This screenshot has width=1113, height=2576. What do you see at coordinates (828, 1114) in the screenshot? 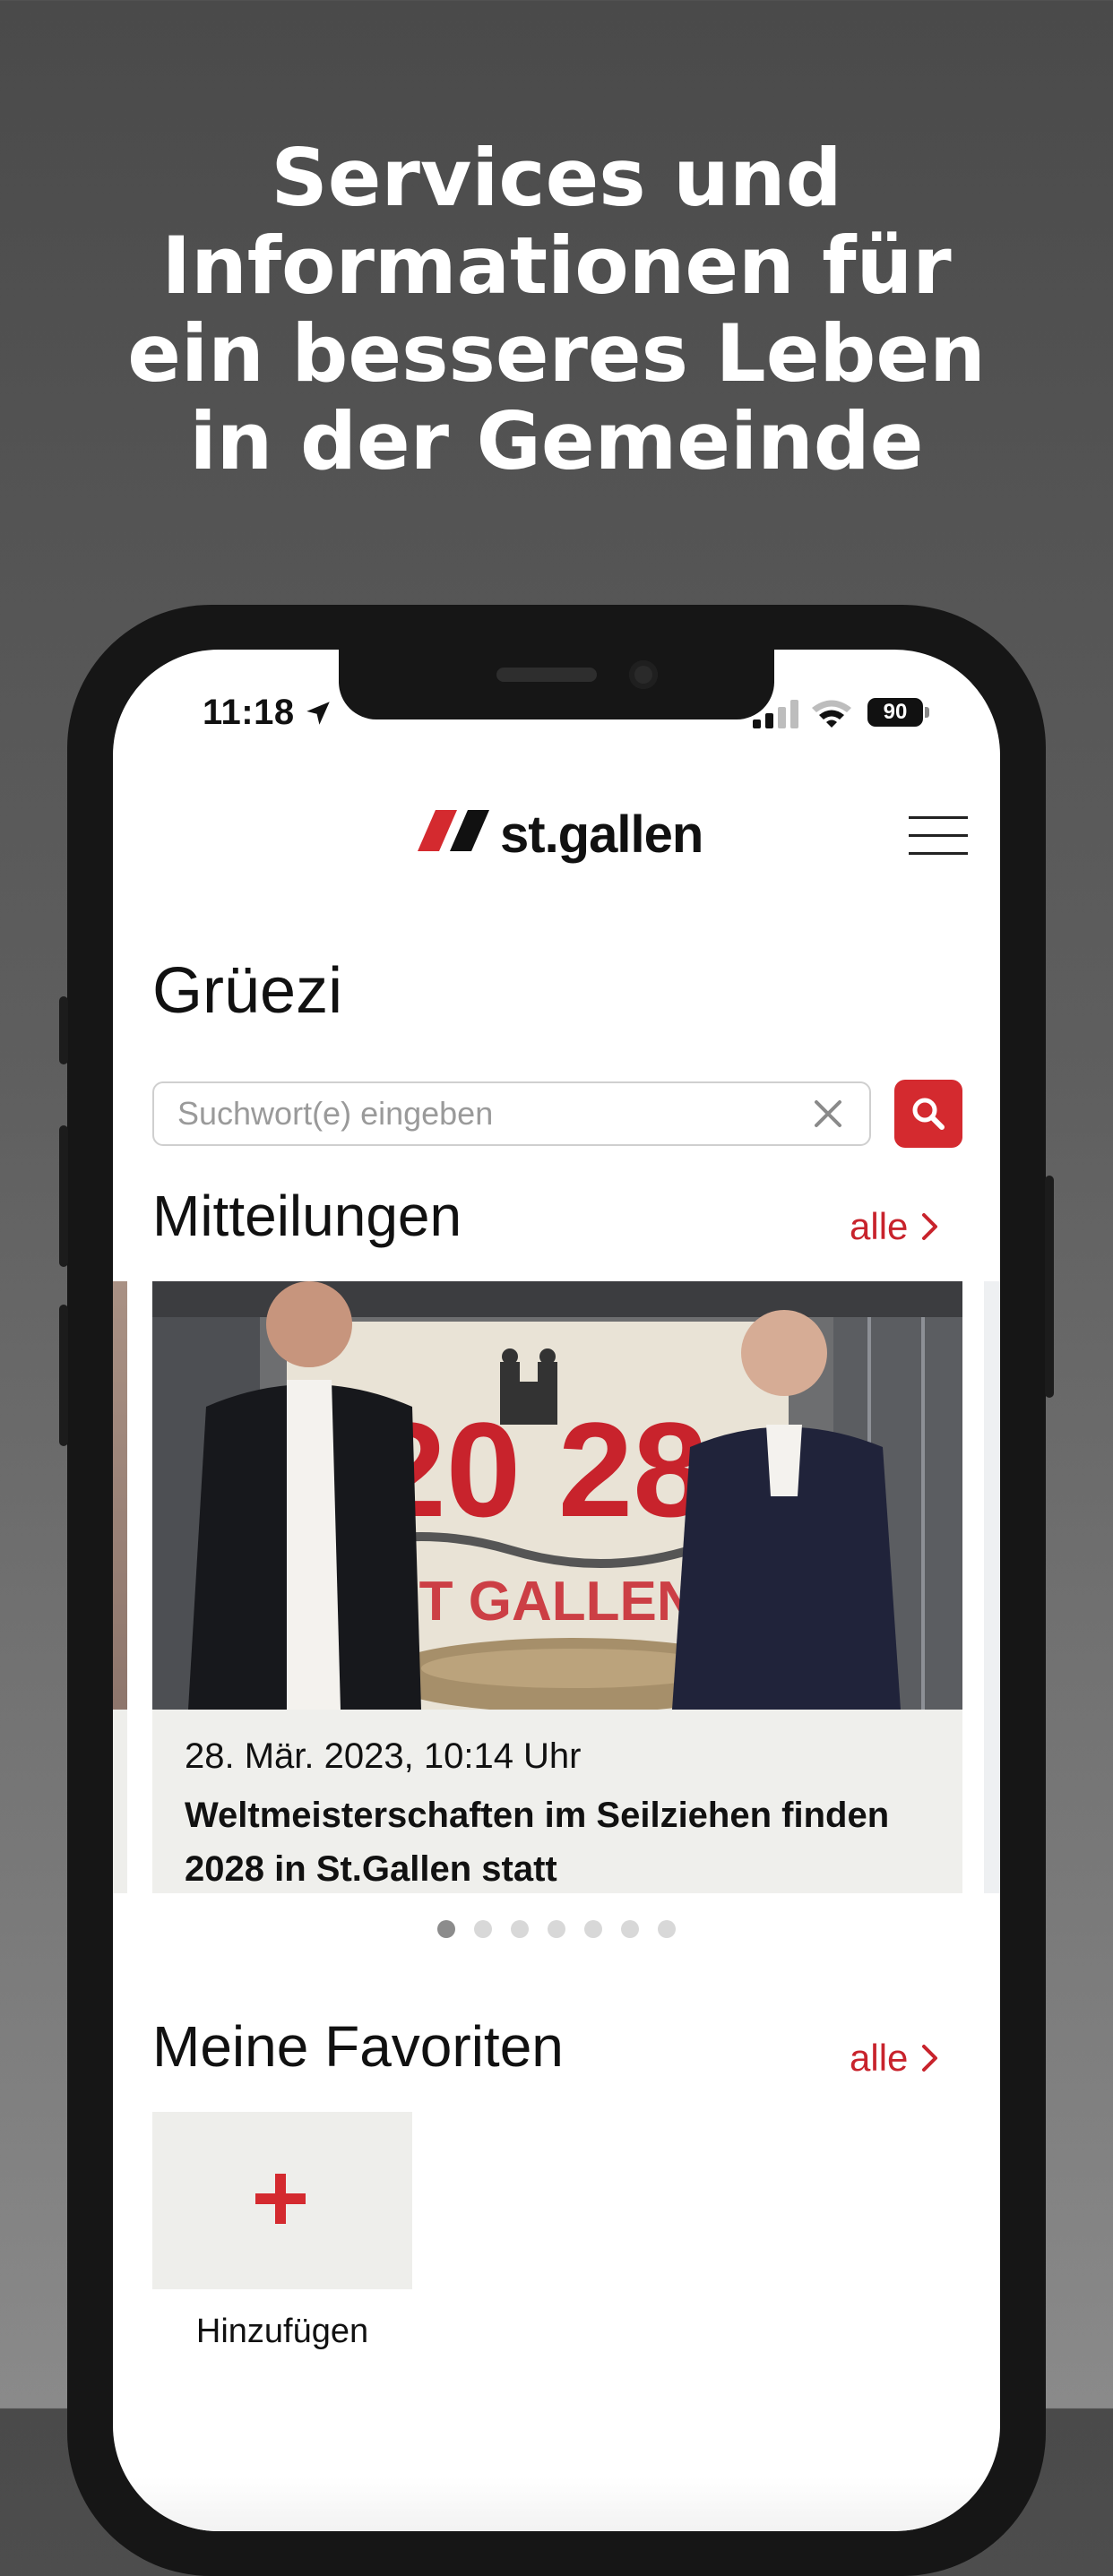
I see `clear-search-icon` at bounding box center [828, 1114].